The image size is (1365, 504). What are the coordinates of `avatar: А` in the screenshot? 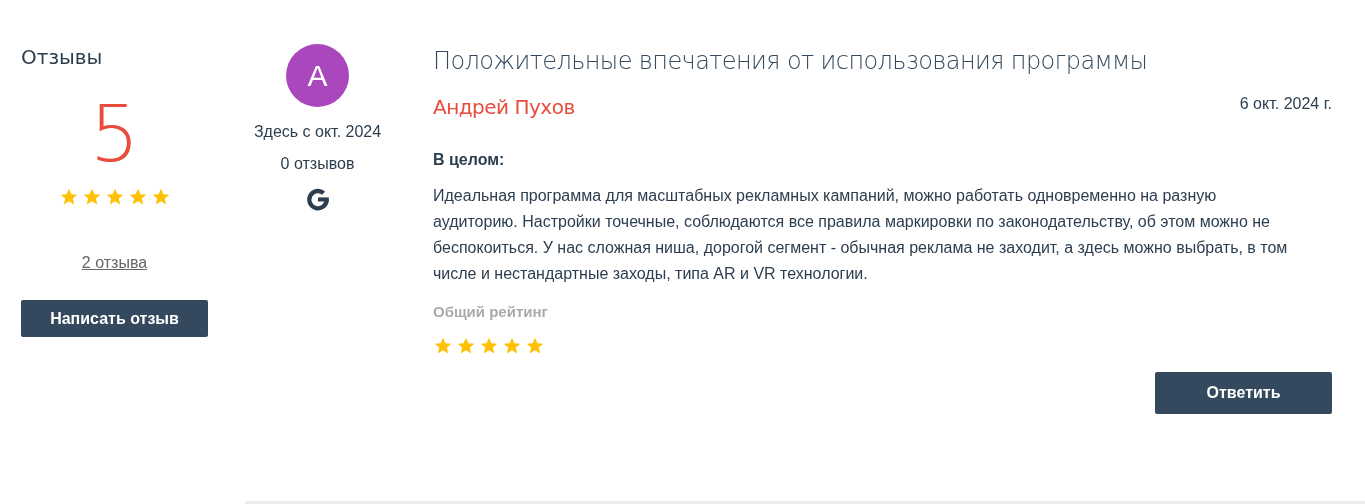 It's located at (317, 75).